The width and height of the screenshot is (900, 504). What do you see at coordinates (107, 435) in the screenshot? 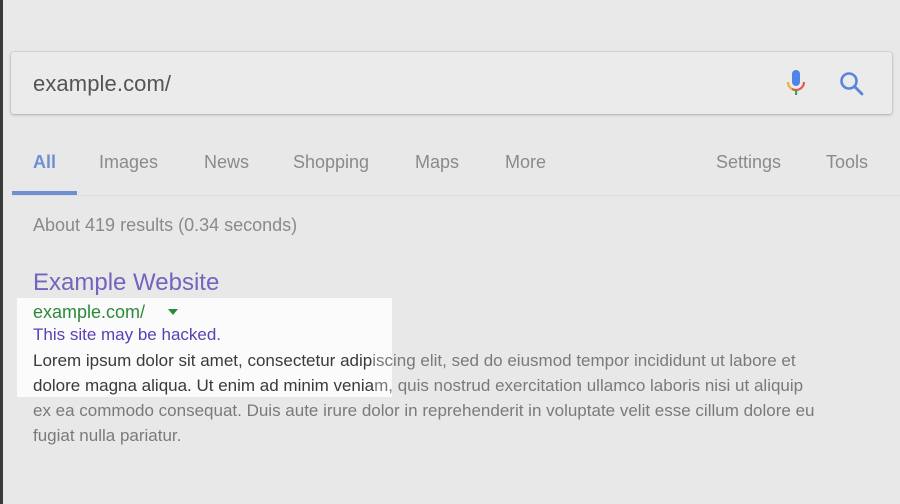
I see `snippet-text: fugiat nulla pariatur.` at bounding box center [107, 435].